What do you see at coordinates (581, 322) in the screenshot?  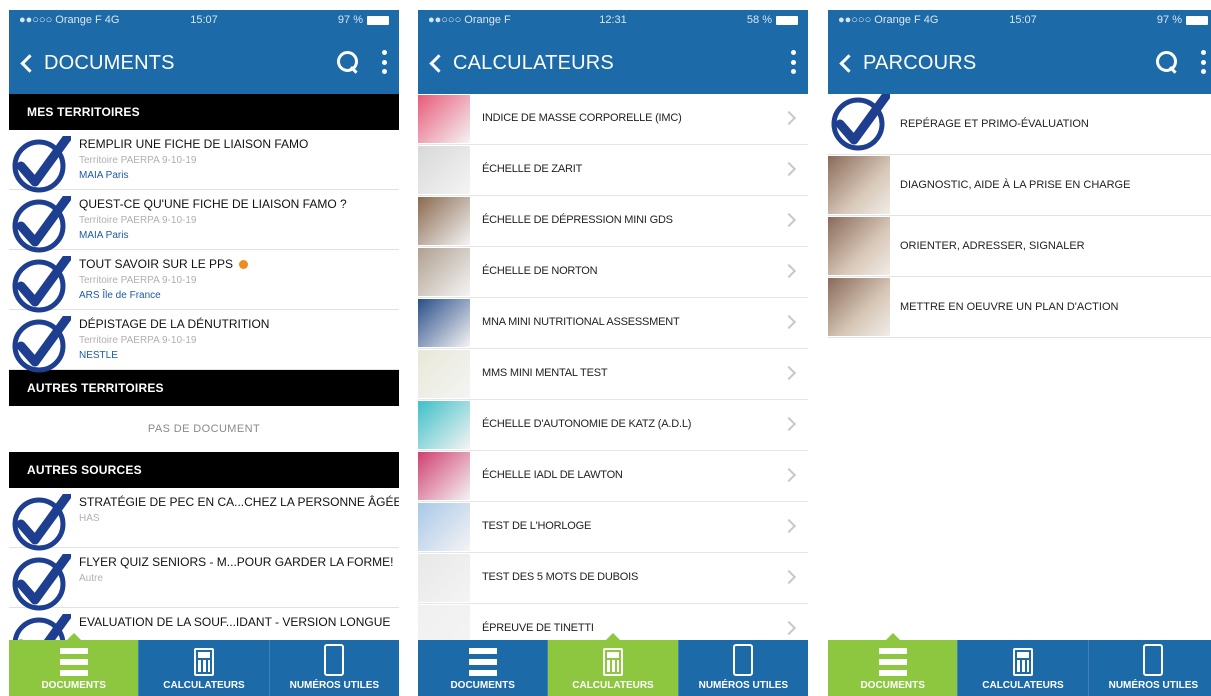 I see `calculator-label: MNA MINI NUTRITIONAL ASSESSMENT` at bounding box center [581, 322].